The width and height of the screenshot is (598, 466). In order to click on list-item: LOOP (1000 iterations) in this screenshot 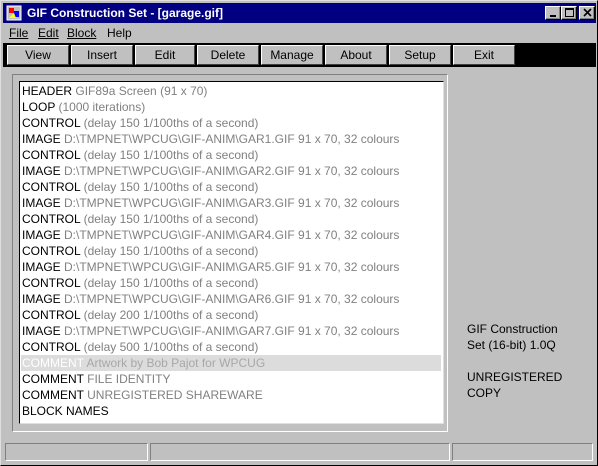, I will do `click(231, 107)`.